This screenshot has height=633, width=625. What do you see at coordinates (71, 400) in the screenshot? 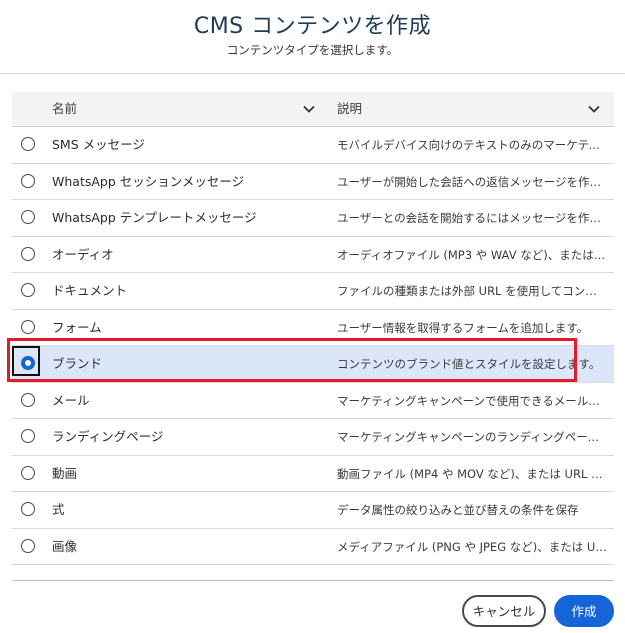
I see `row-name: メール` at bounding box center [71, 400].